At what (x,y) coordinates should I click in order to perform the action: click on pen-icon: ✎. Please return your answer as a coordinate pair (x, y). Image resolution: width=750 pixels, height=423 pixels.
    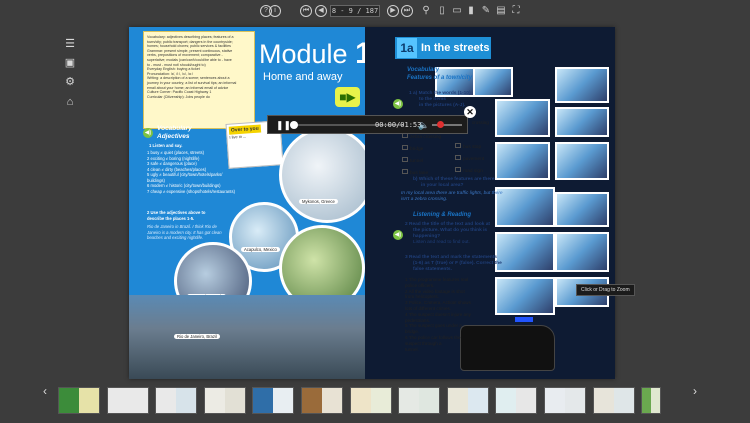
    Looking at the image, I should click on (486, 11).